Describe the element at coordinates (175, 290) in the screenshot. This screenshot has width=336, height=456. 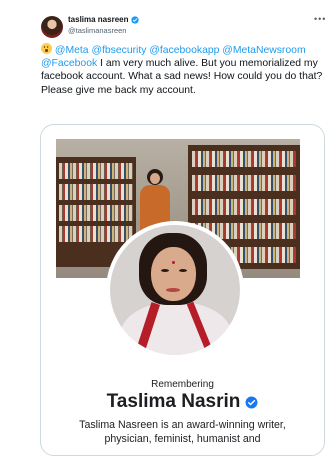
I see `profile-picture` at that location.